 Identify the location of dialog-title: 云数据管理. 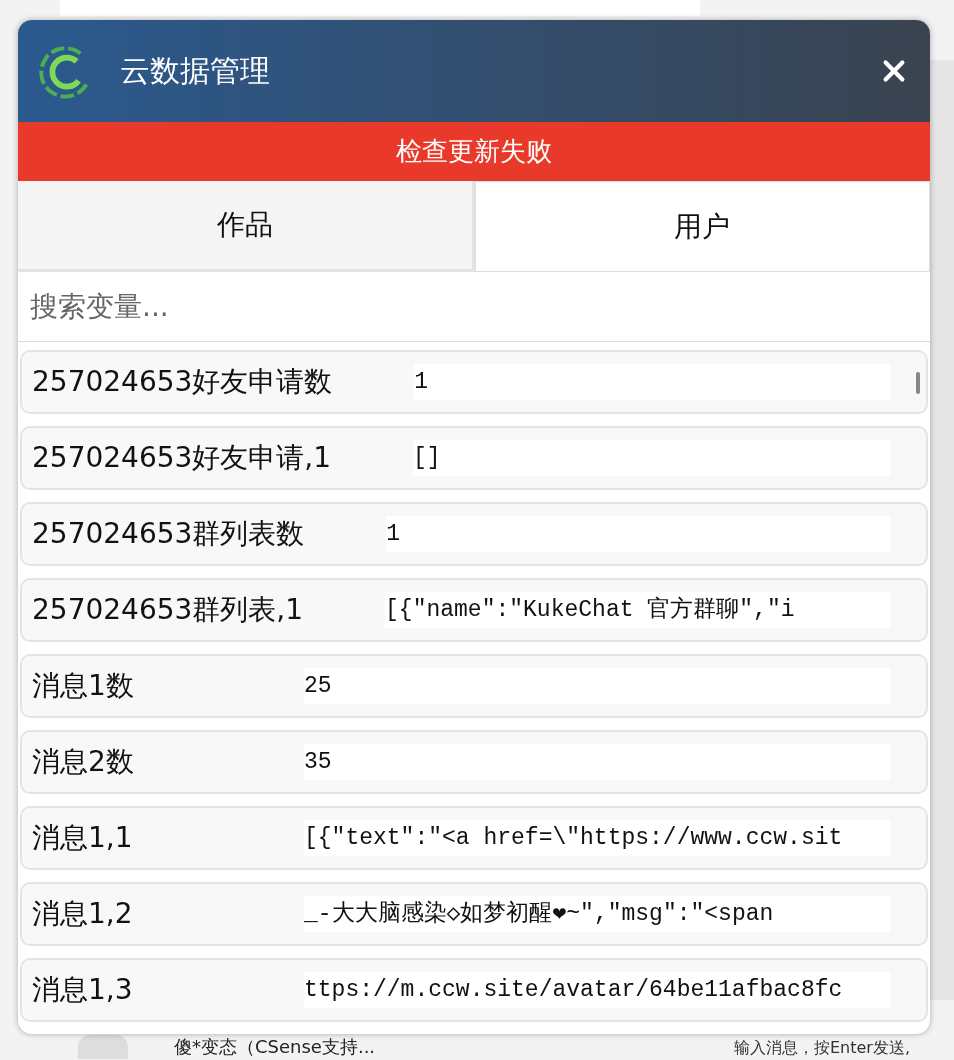
(195, 70).